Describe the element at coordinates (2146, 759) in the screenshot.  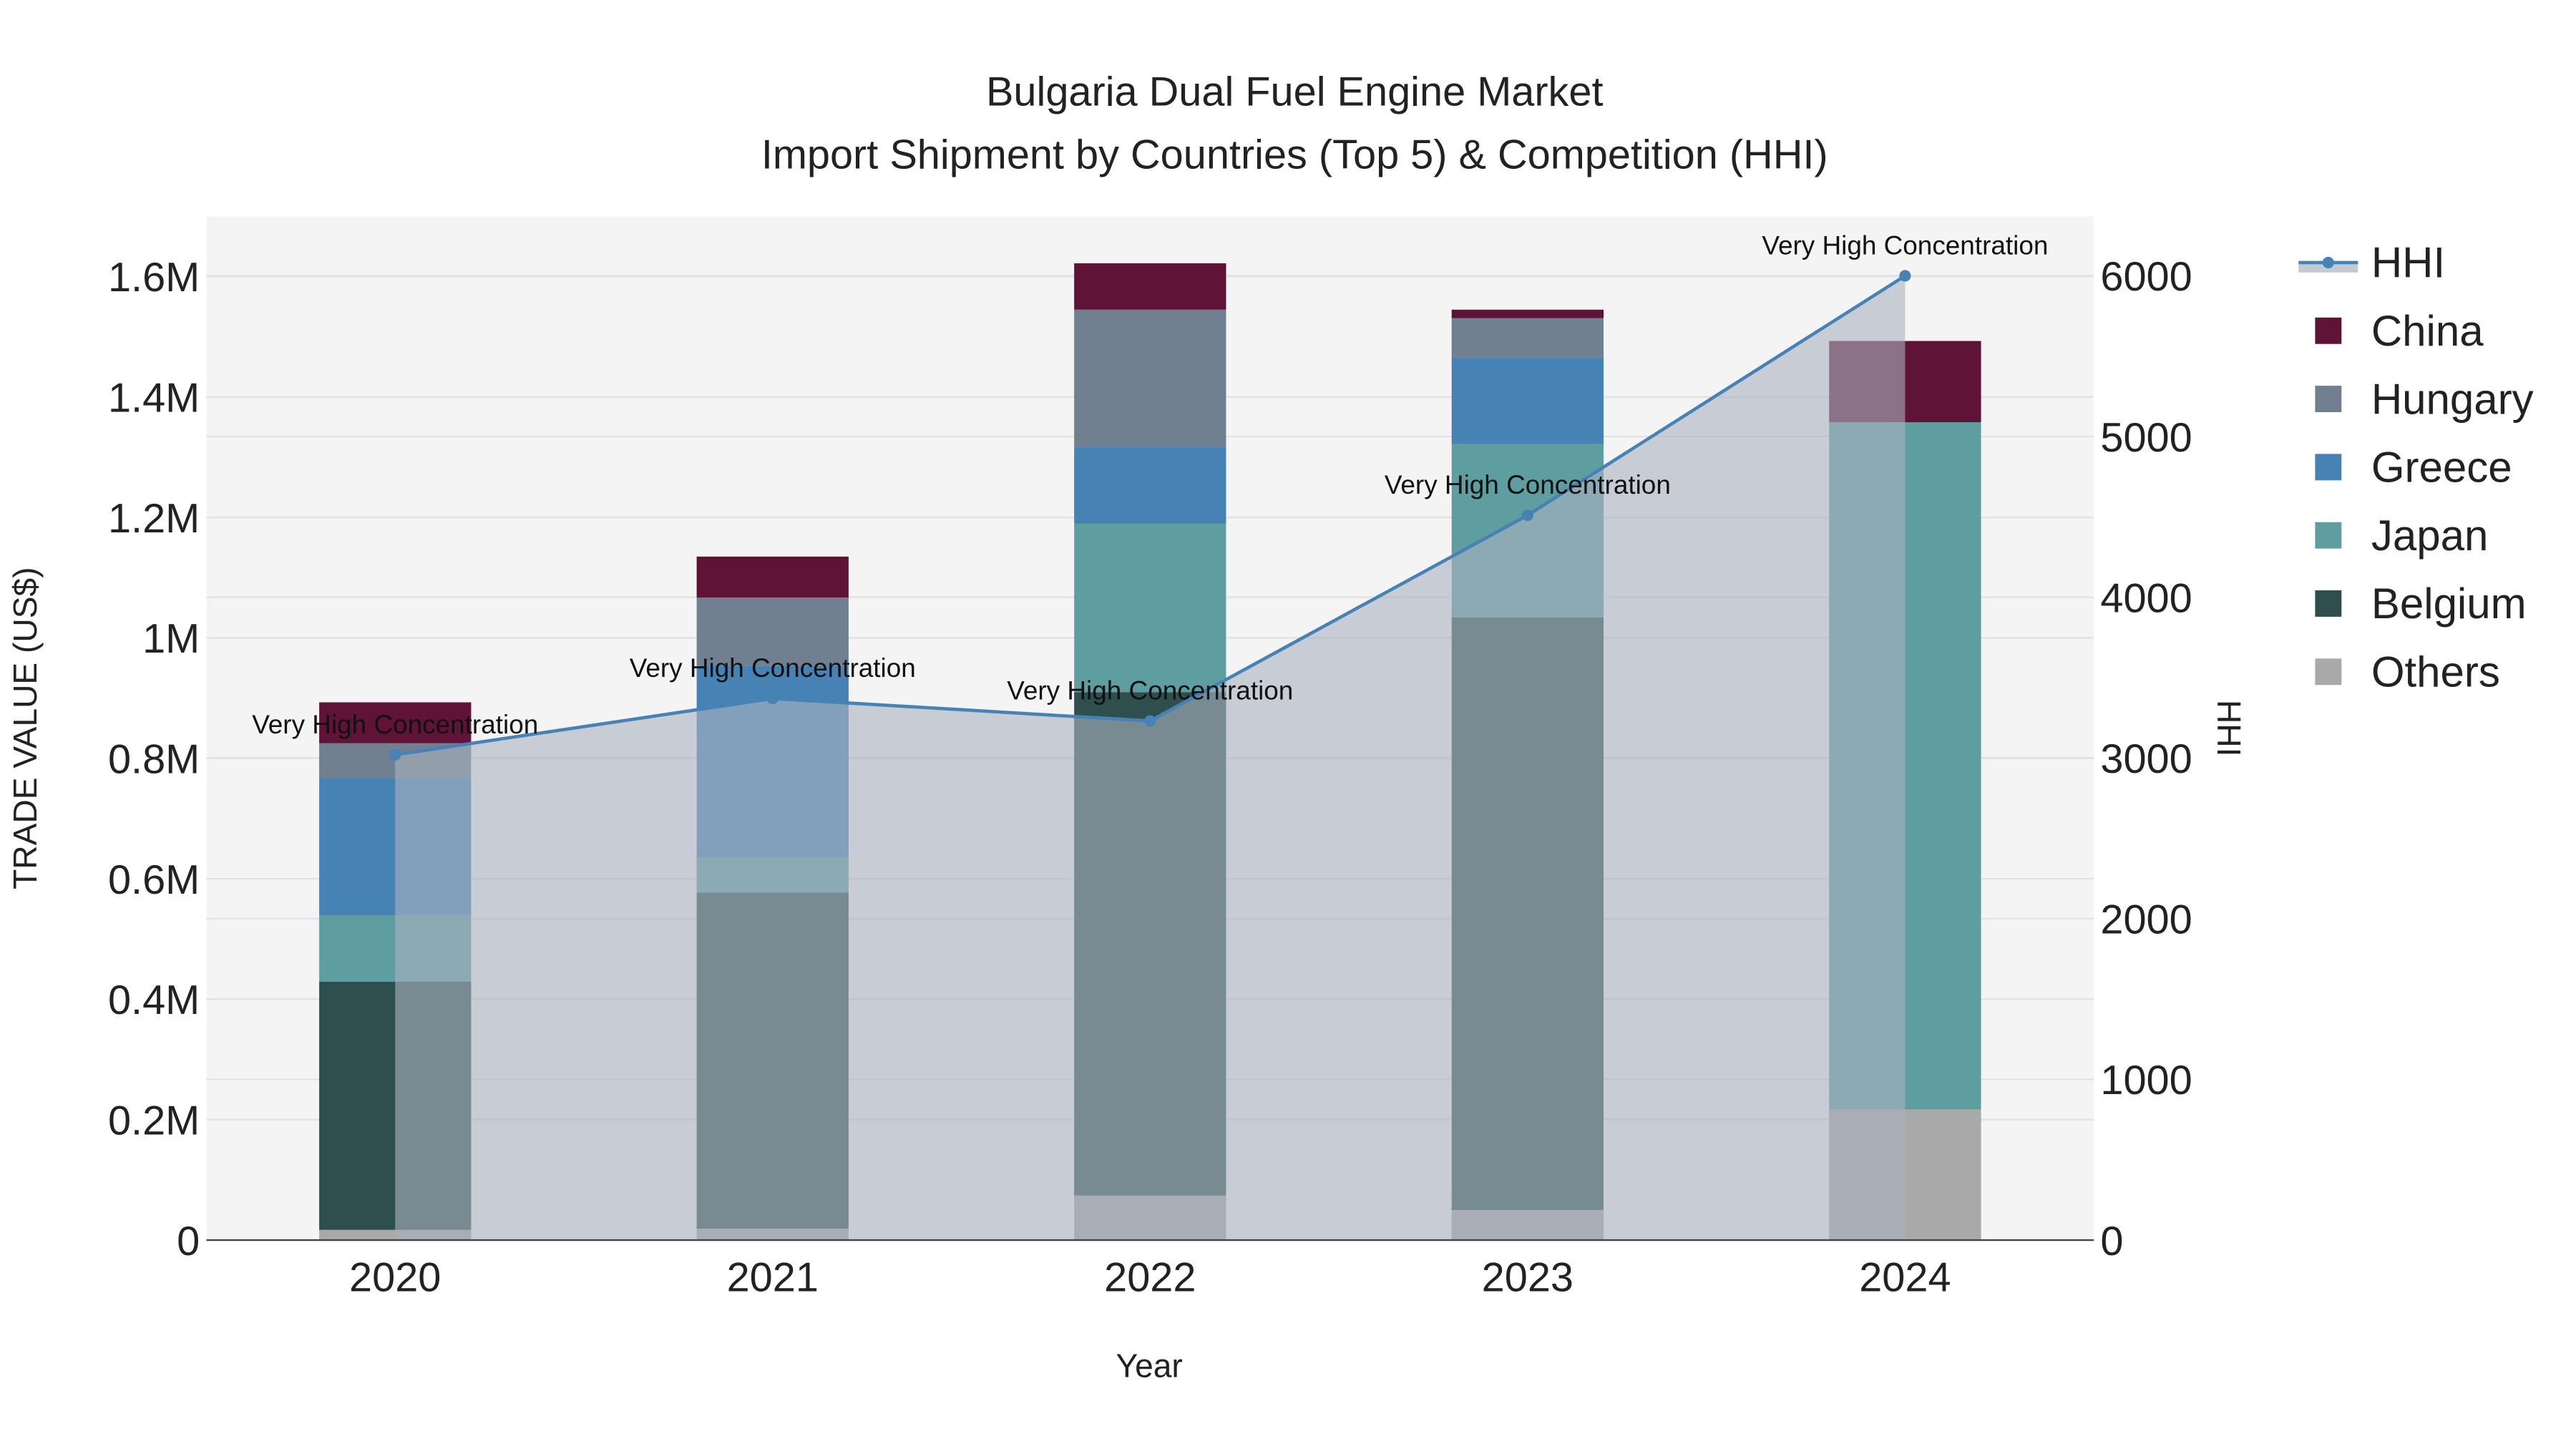
I see `y2-tick-label: 3000` at that location.